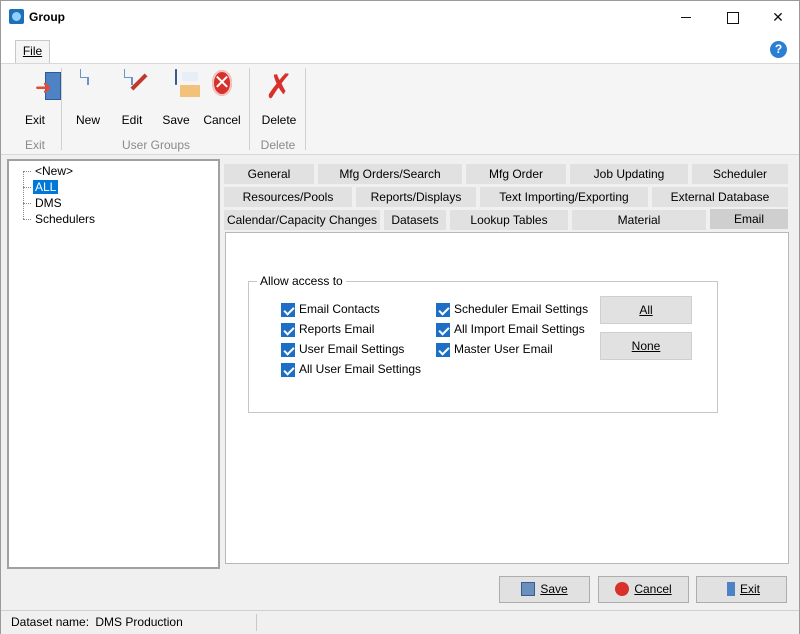 The height and width of the screenshot is (634, 800). Describe the element at coordinates (87, 120) in the screenshot. I see `new-label: New` at that location.